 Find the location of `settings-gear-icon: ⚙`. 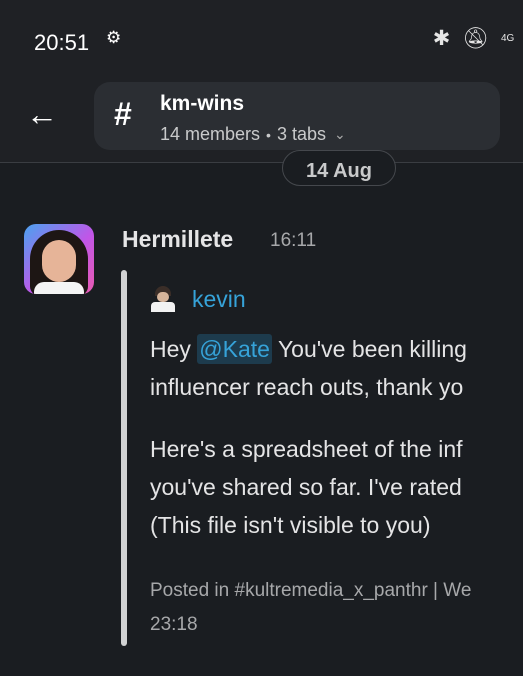

settings-gear-icon: ⚙ is located at coordinates (114, 37).